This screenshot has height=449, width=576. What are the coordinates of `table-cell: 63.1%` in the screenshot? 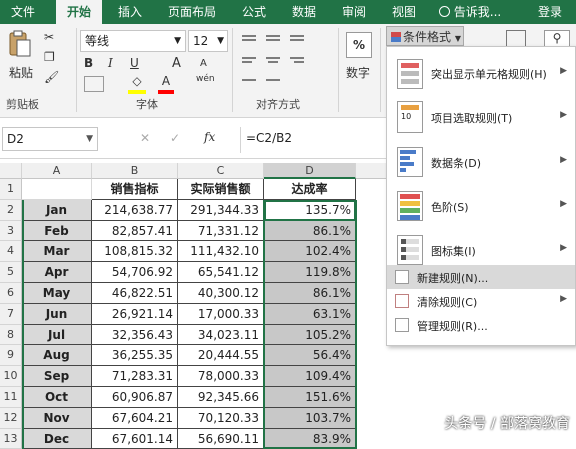 It's located at (310, 314).